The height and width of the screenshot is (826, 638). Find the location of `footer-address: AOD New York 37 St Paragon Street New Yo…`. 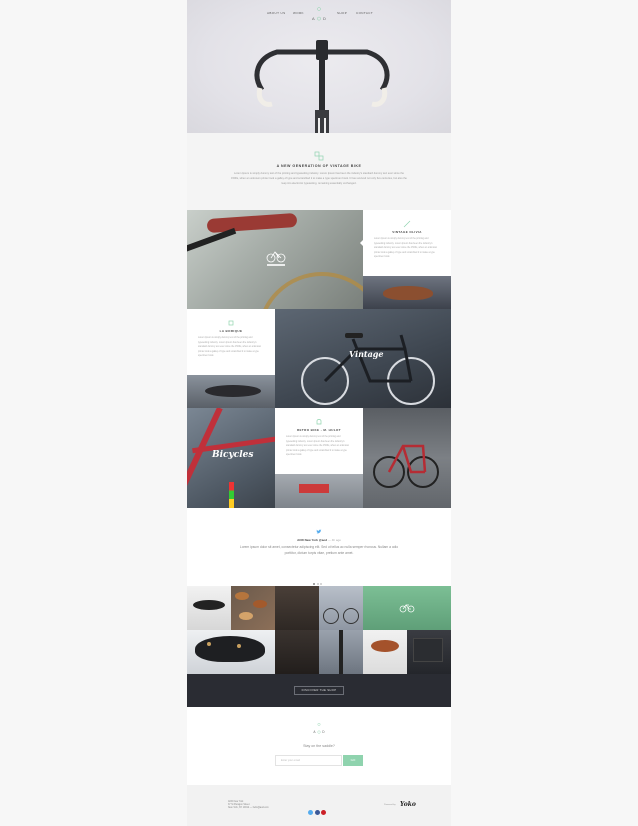

footer-address: AOD New York 37 St Paragon Street New Yo… is located at coordinates (248, 806).